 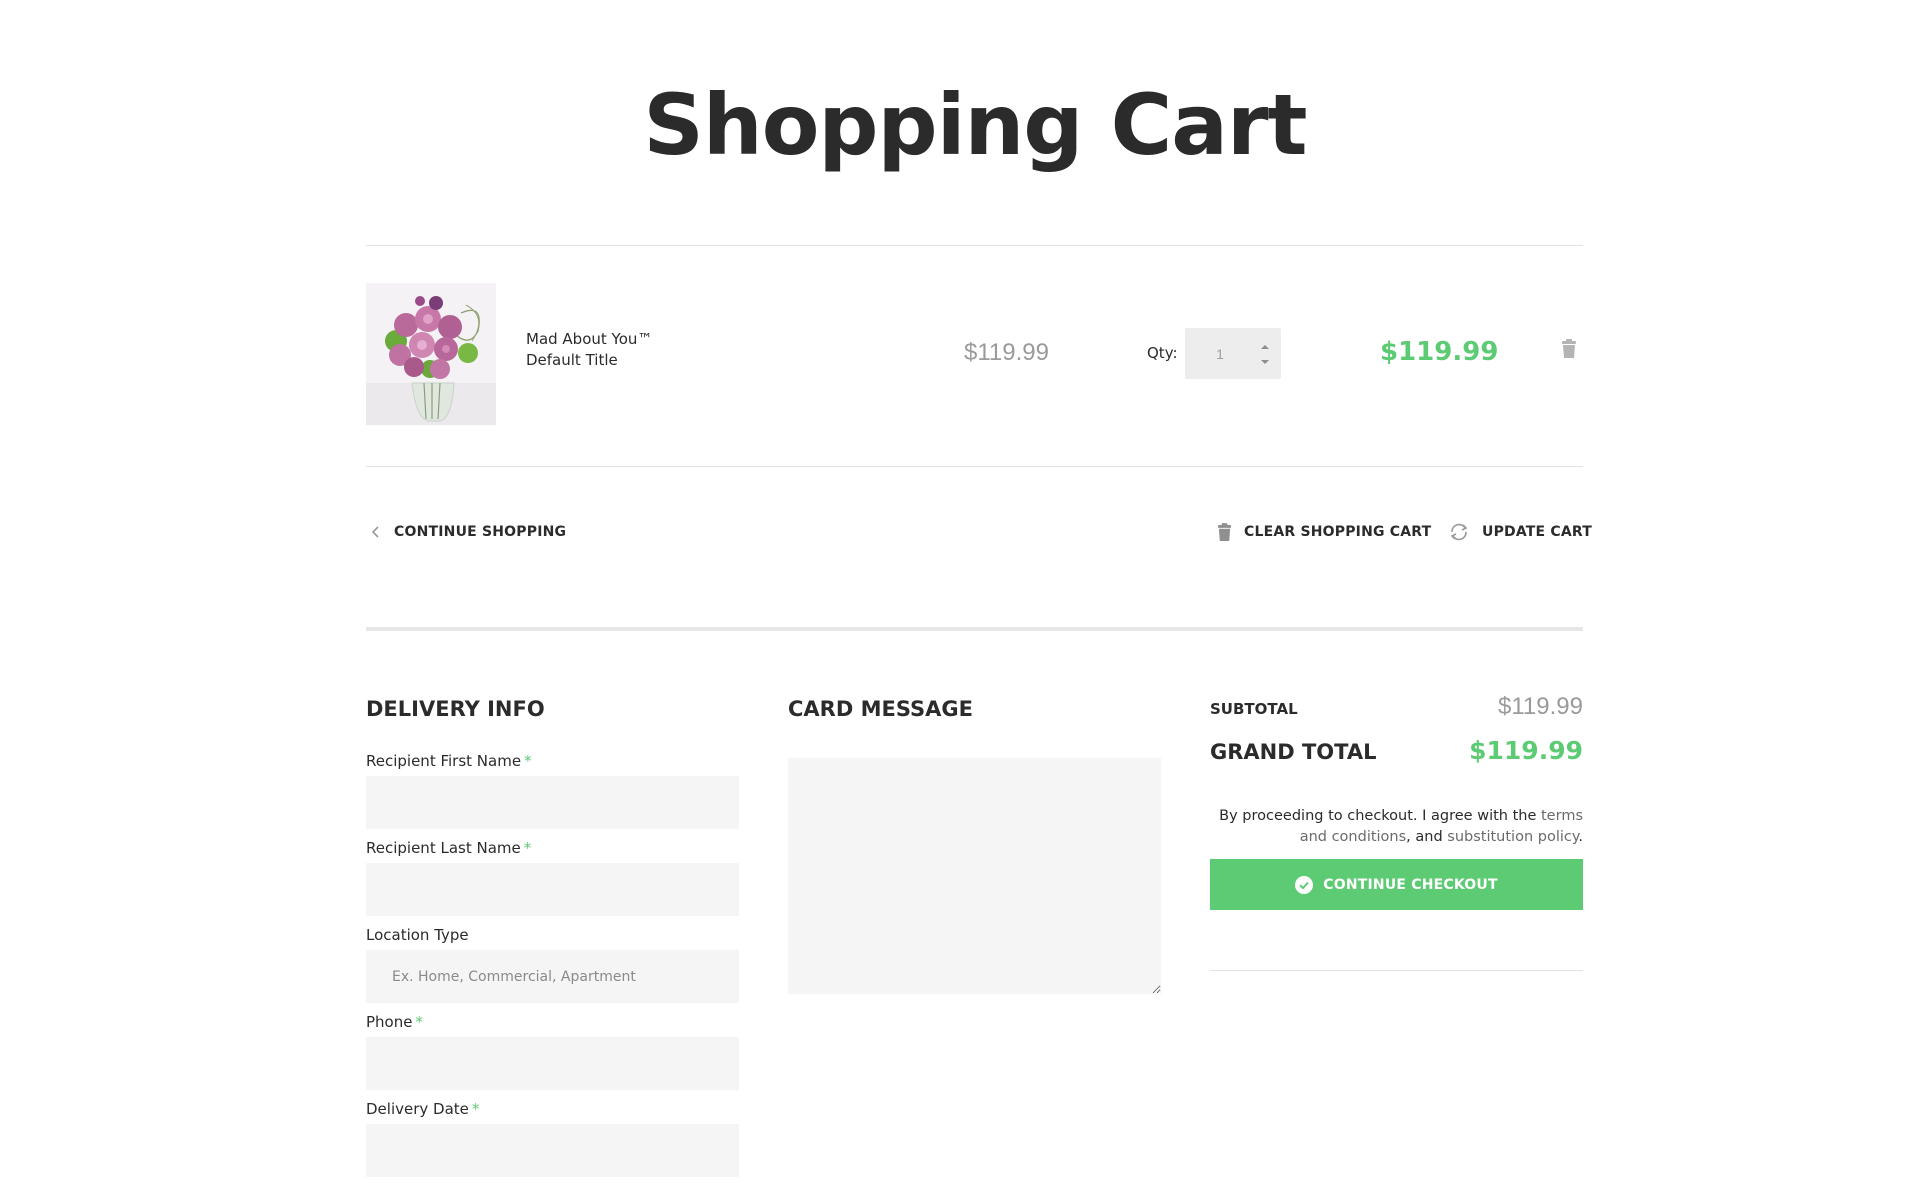 What do you see at coordinates (1265, 346) in the screenshot?
I see `increment-arrow-icon` at bounding box center [1265, 346].